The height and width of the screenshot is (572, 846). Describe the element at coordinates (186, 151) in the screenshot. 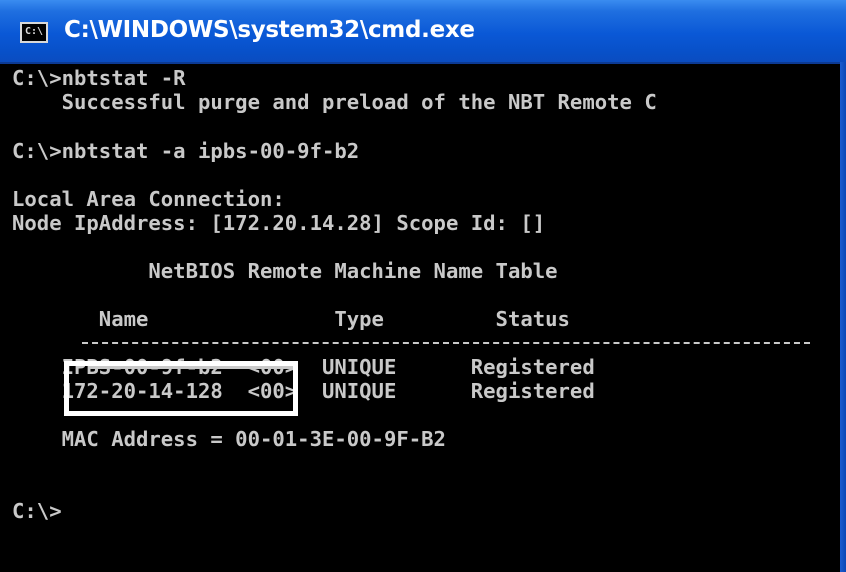

I see `console-line-command-query: C:\>nbtstat -a ipbs-00-9f-b2` at that location.